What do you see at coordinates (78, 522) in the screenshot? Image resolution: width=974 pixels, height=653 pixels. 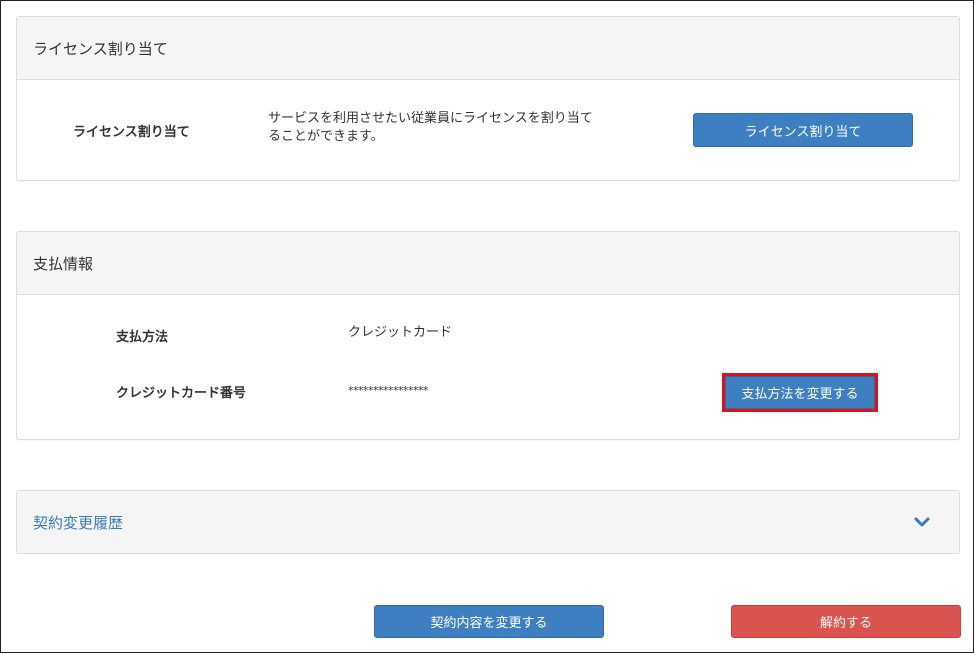 I see `contract-history-title: 契約変更履歴` at bounding box center [78, 522].